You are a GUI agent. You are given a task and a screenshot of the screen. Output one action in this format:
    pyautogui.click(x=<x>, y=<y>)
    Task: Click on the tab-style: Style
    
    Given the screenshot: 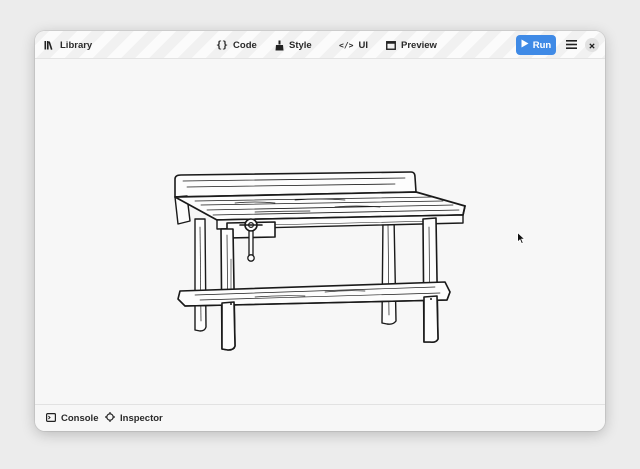 What is the action you would take?
    pyautogui.click(x=293, y=45)
    